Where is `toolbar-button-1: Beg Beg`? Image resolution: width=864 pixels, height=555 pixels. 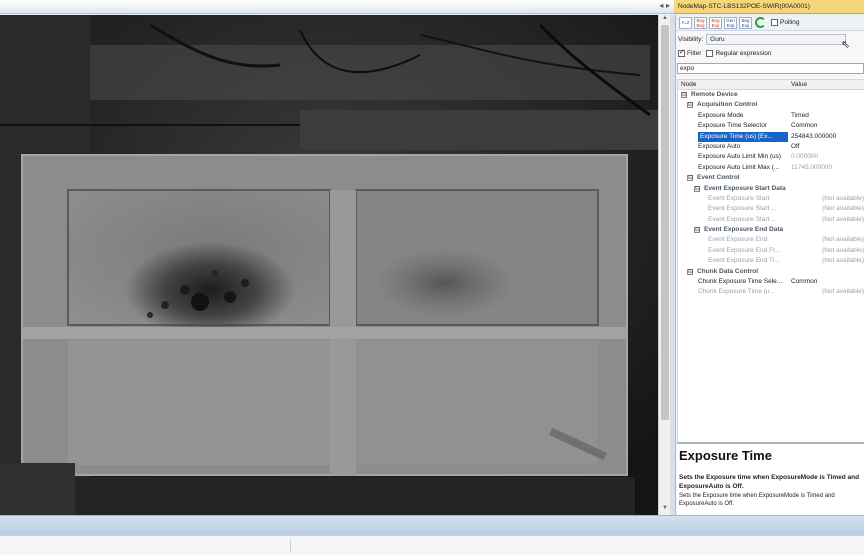 toolbar-button-1: Beg Beg is located at coordinates (700, 22).